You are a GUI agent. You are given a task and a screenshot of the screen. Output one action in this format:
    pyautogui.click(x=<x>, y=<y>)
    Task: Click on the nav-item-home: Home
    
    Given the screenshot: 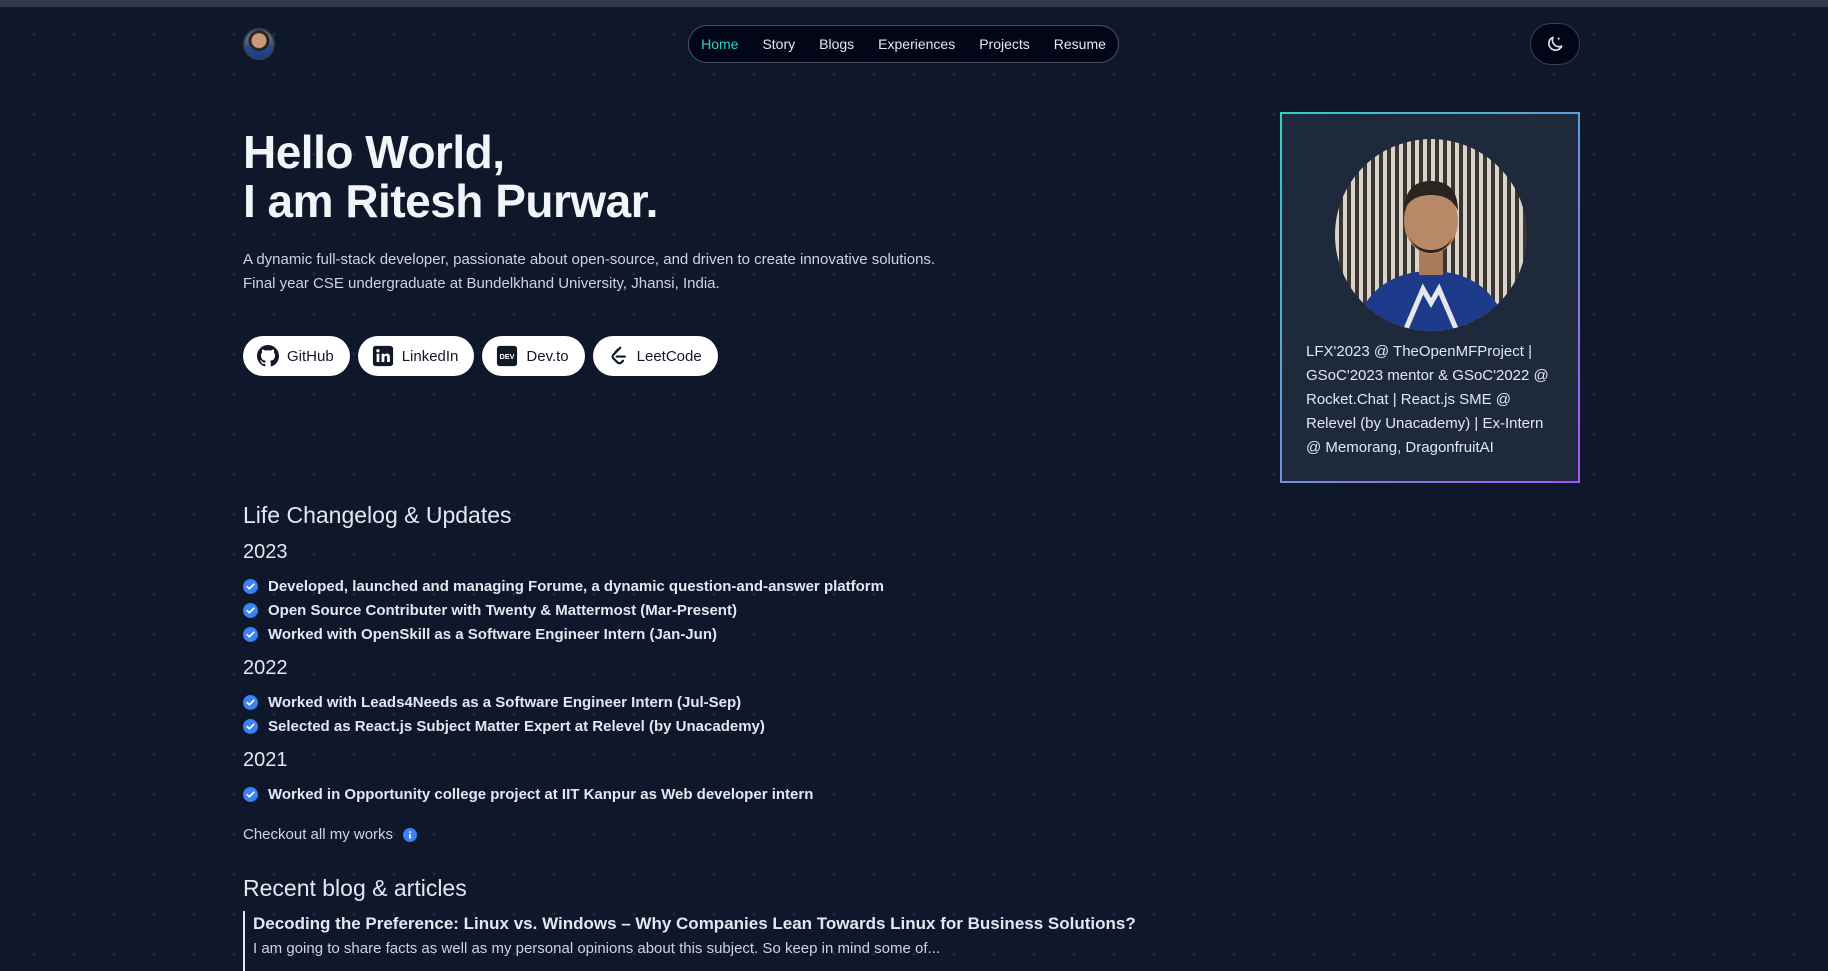 What is the action you would take?
    pyautogui.click(x=719, y=44)
    